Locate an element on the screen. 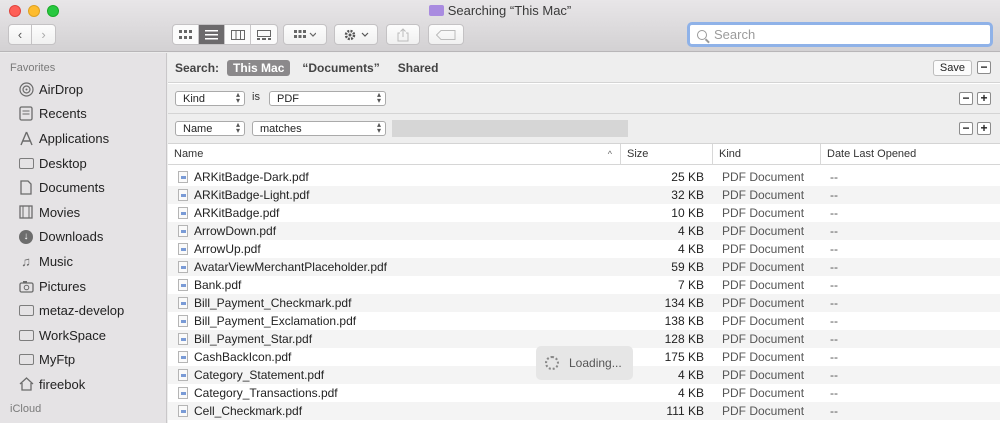 This screenshot has width=1000, height=423. chevron-right-icon: › is located at coordinates (43, 34).